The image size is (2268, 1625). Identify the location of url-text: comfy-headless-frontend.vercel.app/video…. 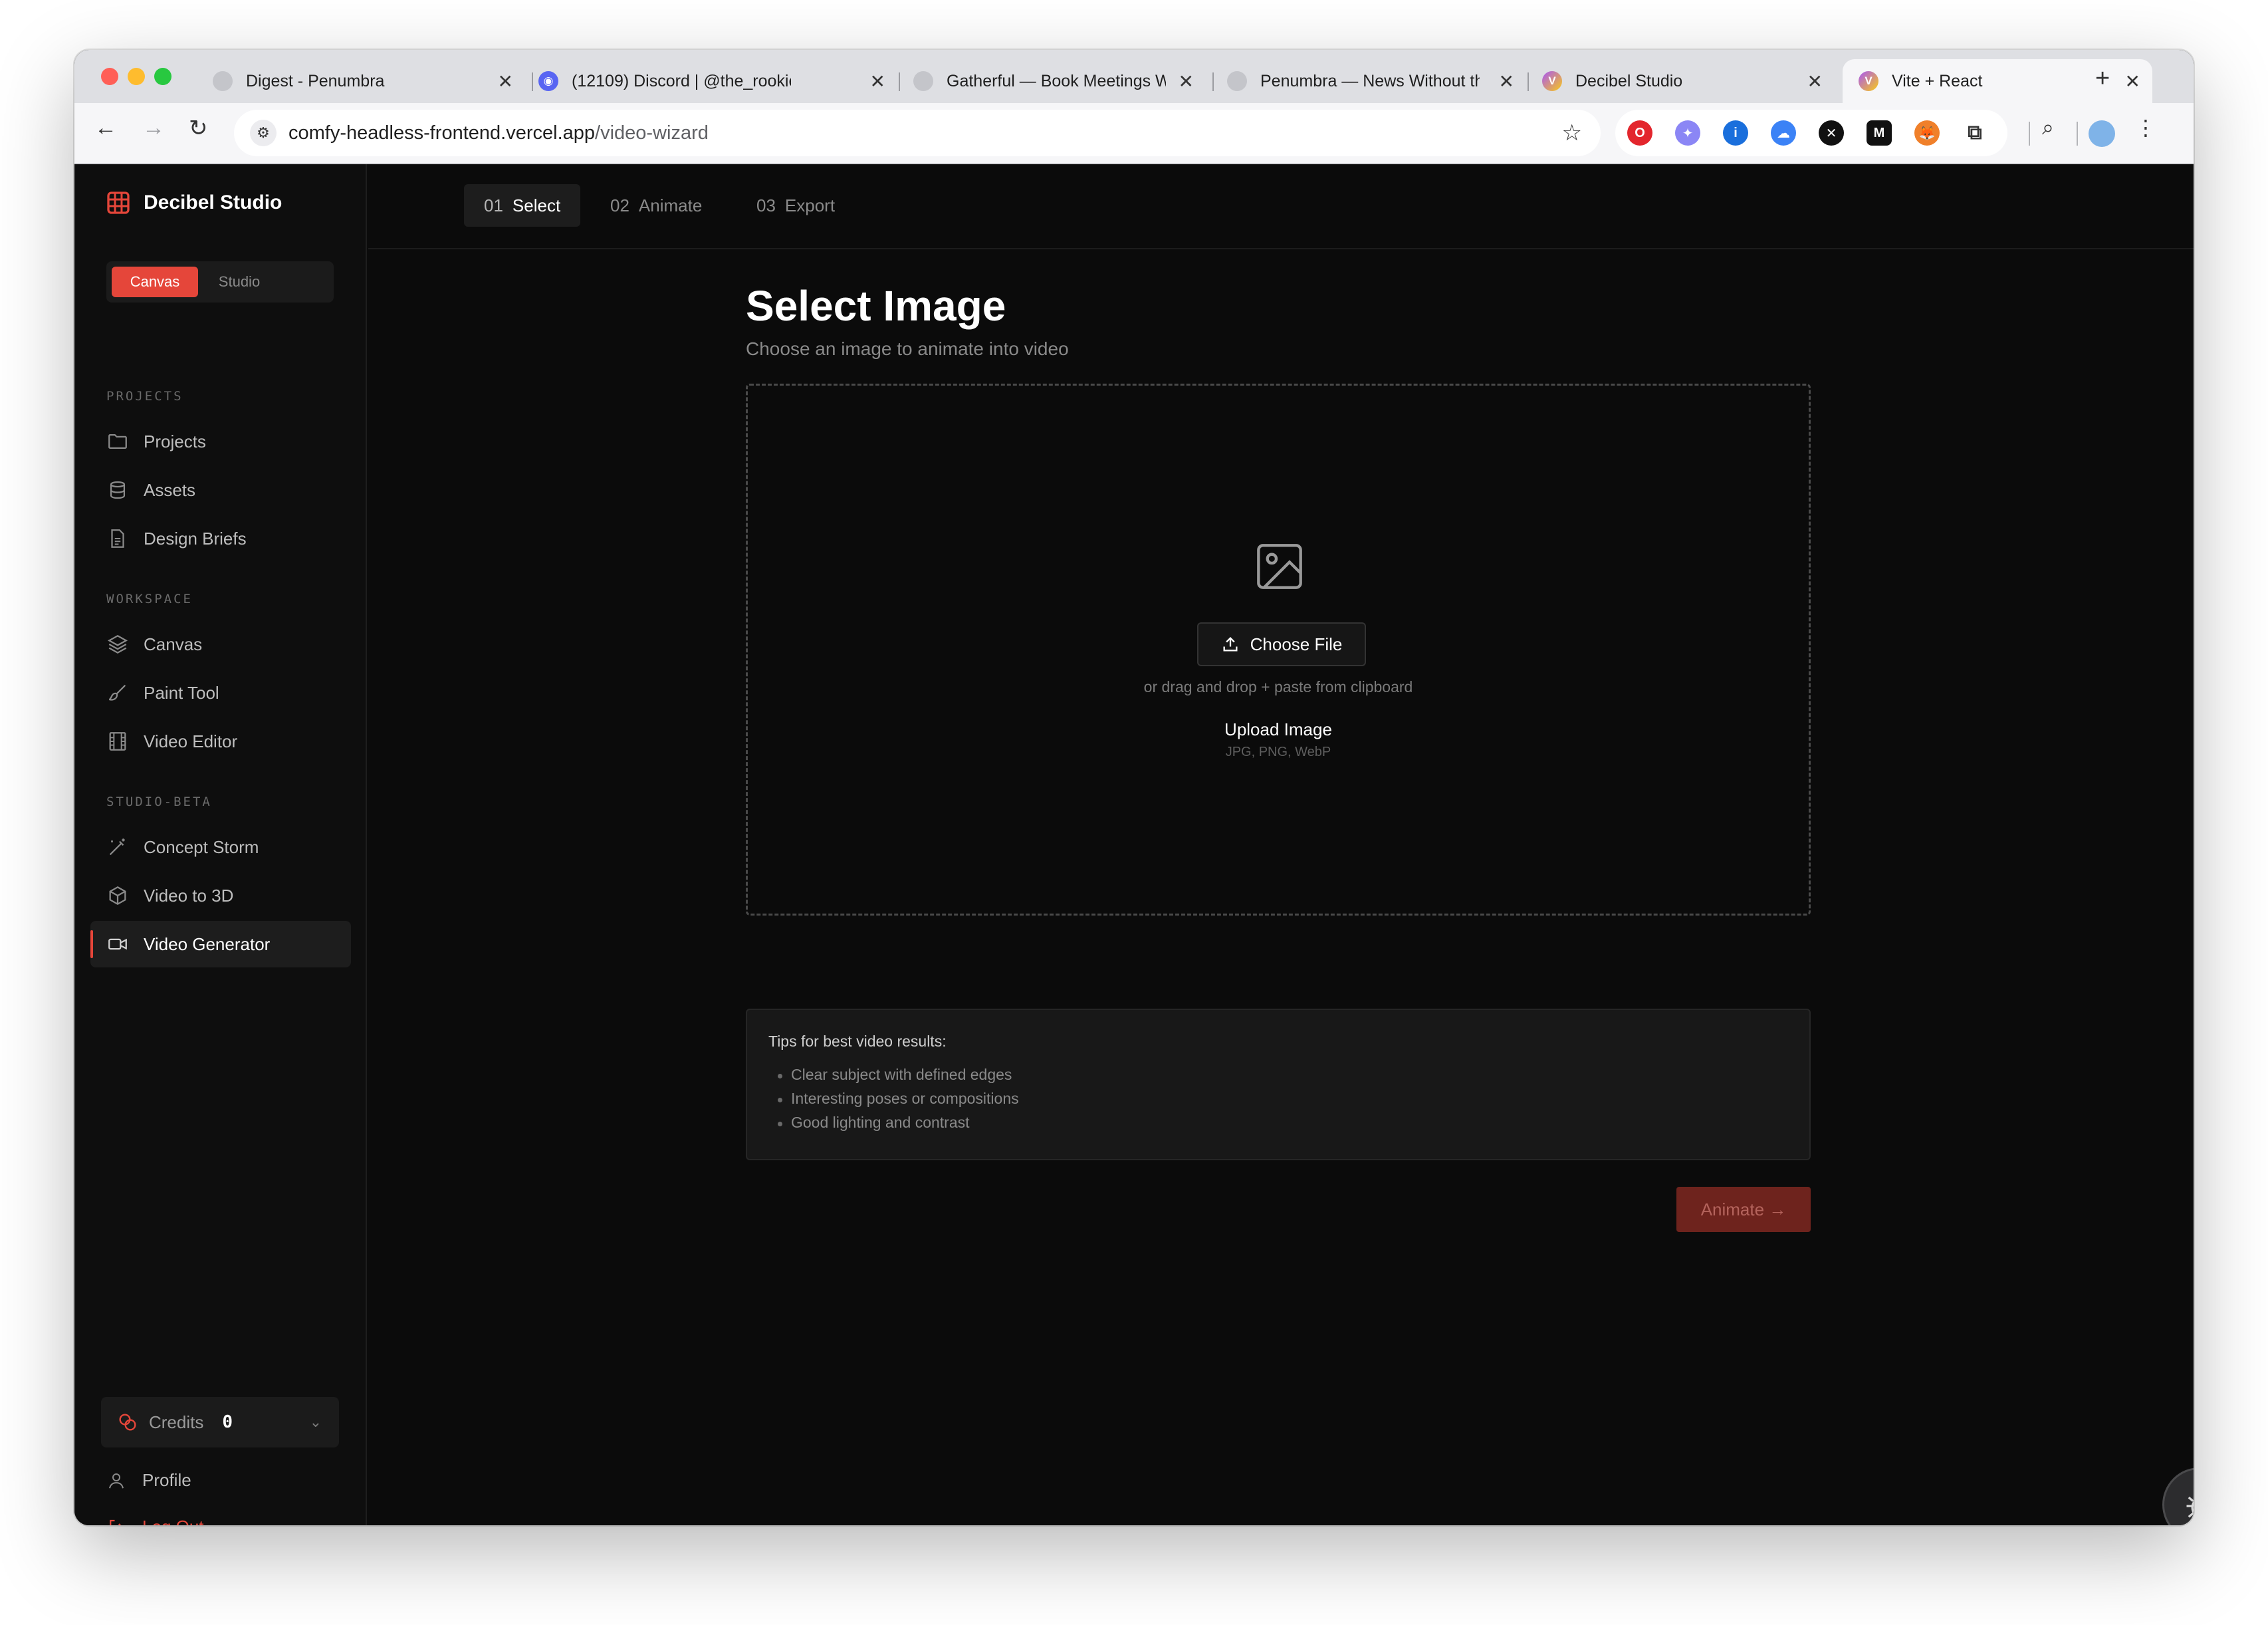
(498, 133).